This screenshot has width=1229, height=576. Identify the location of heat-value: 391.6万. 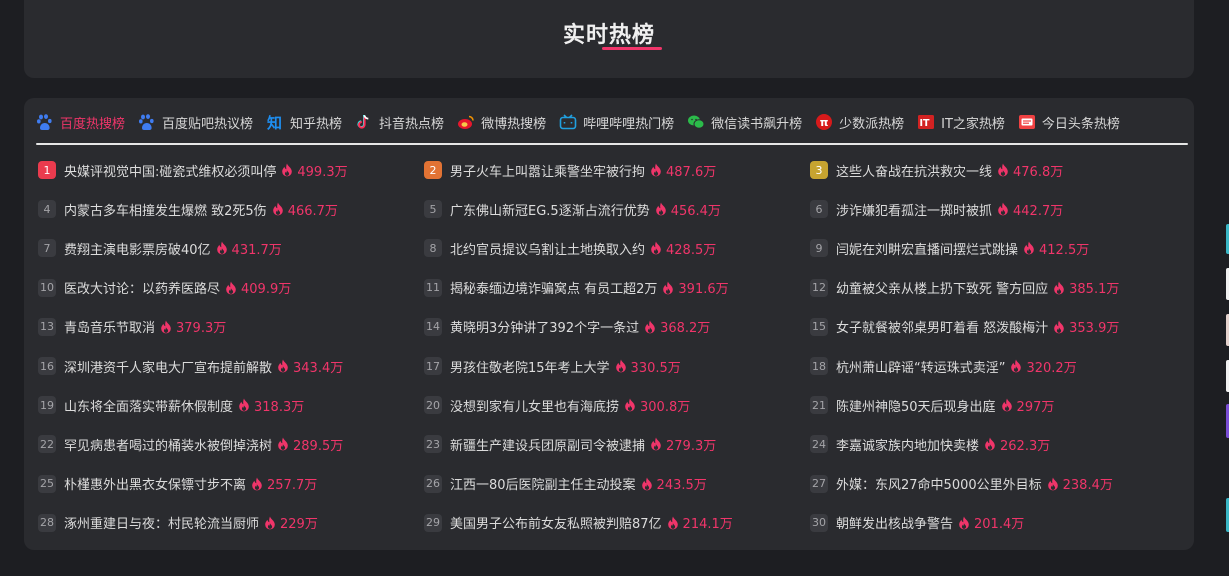
(703, 290).